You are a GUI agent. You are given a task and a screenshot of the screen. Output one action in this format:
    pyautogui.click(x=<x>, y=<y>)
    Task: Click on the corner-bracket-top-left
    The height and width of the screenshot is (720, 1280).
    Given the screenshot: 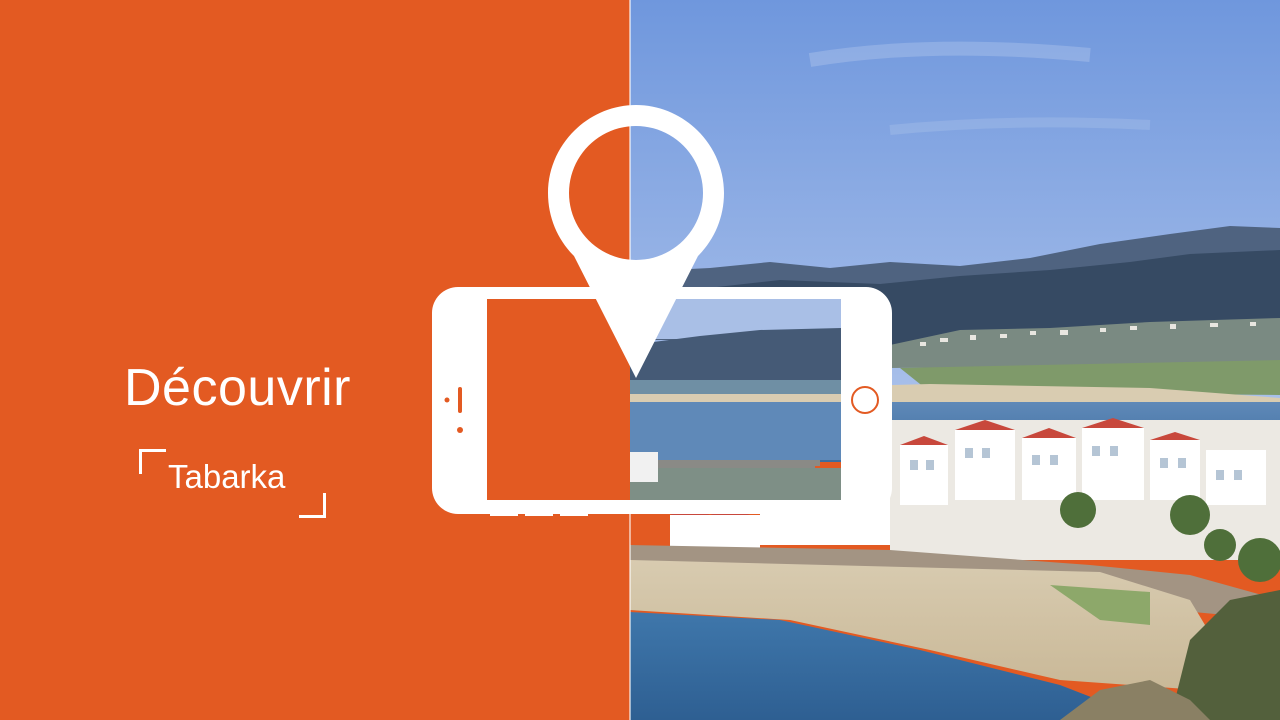 What is the action you would take?
    pyautogui.click(x=152, y=461)
    